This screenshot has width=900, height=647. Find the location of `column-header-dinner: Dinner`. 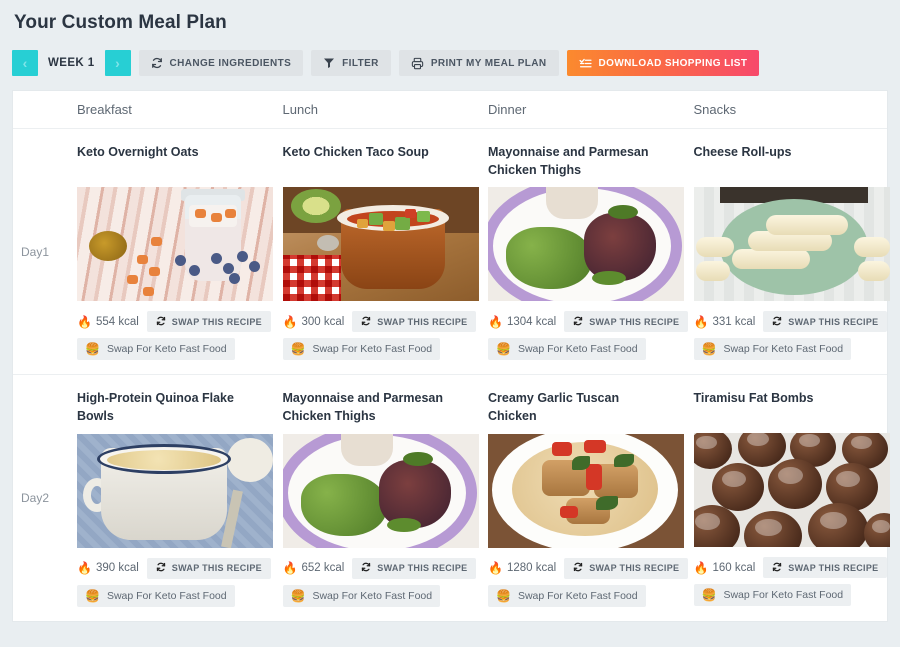

column-header-dinner: Dinner is located at coordinates (507, 109).